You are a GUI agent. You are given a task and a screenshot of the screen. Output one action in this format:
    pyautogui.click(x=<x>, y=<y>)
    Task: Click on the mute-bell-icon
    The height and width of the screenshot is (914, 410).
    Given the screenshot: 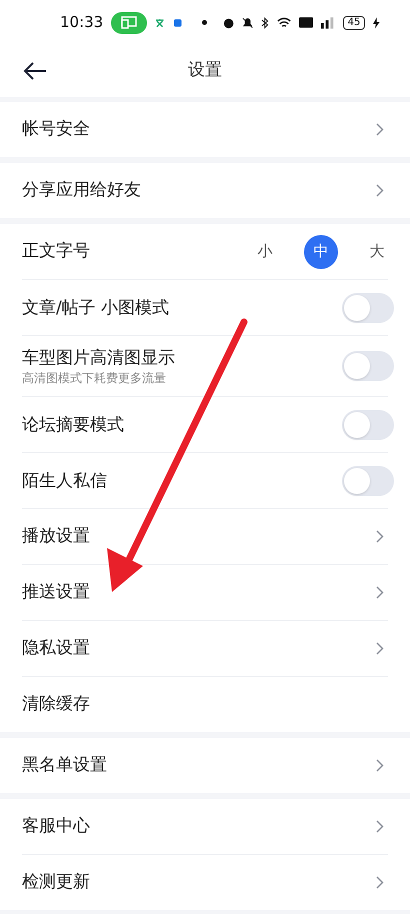 What is the action you would take?
    pyautogui.click(x=248, y=22)
    